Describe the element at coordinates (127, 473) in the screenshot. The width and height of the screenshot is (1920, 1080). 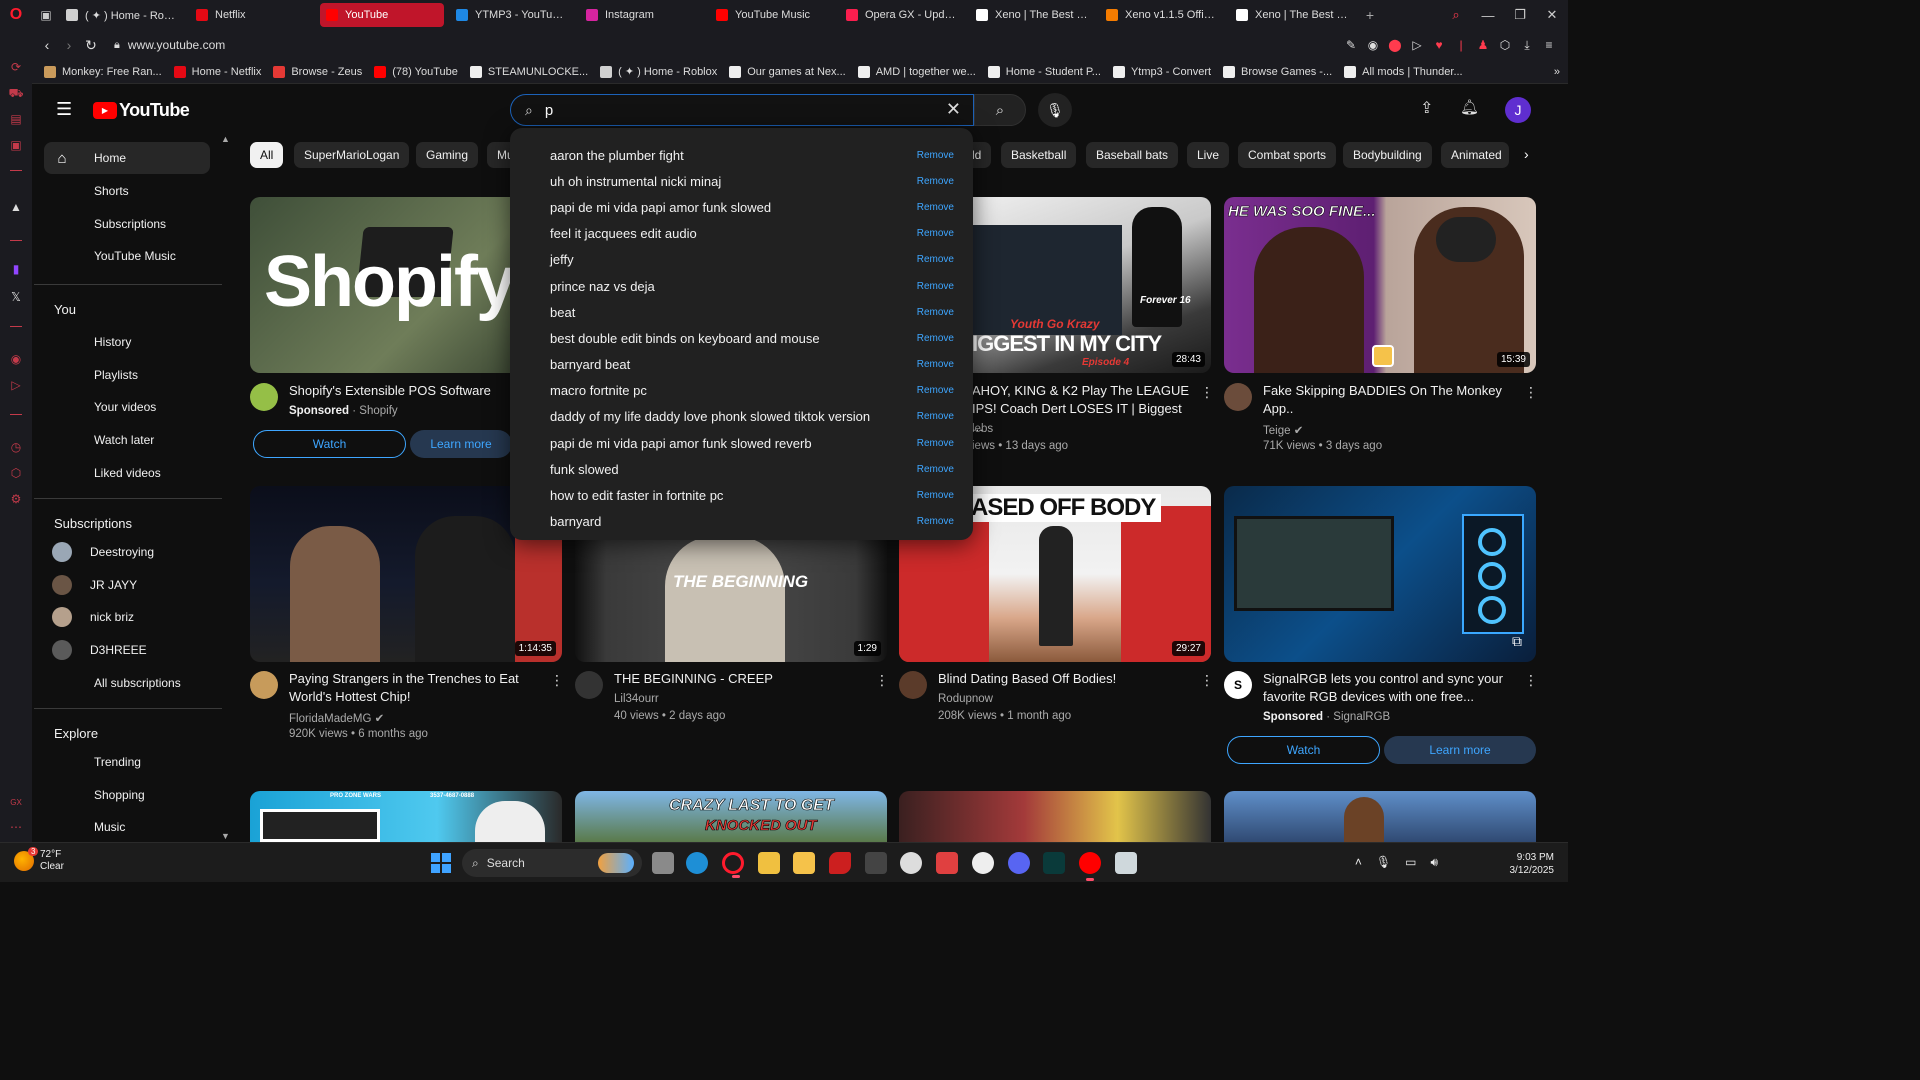
I see `guide-item-liked-videos: Liked videos` at that location.